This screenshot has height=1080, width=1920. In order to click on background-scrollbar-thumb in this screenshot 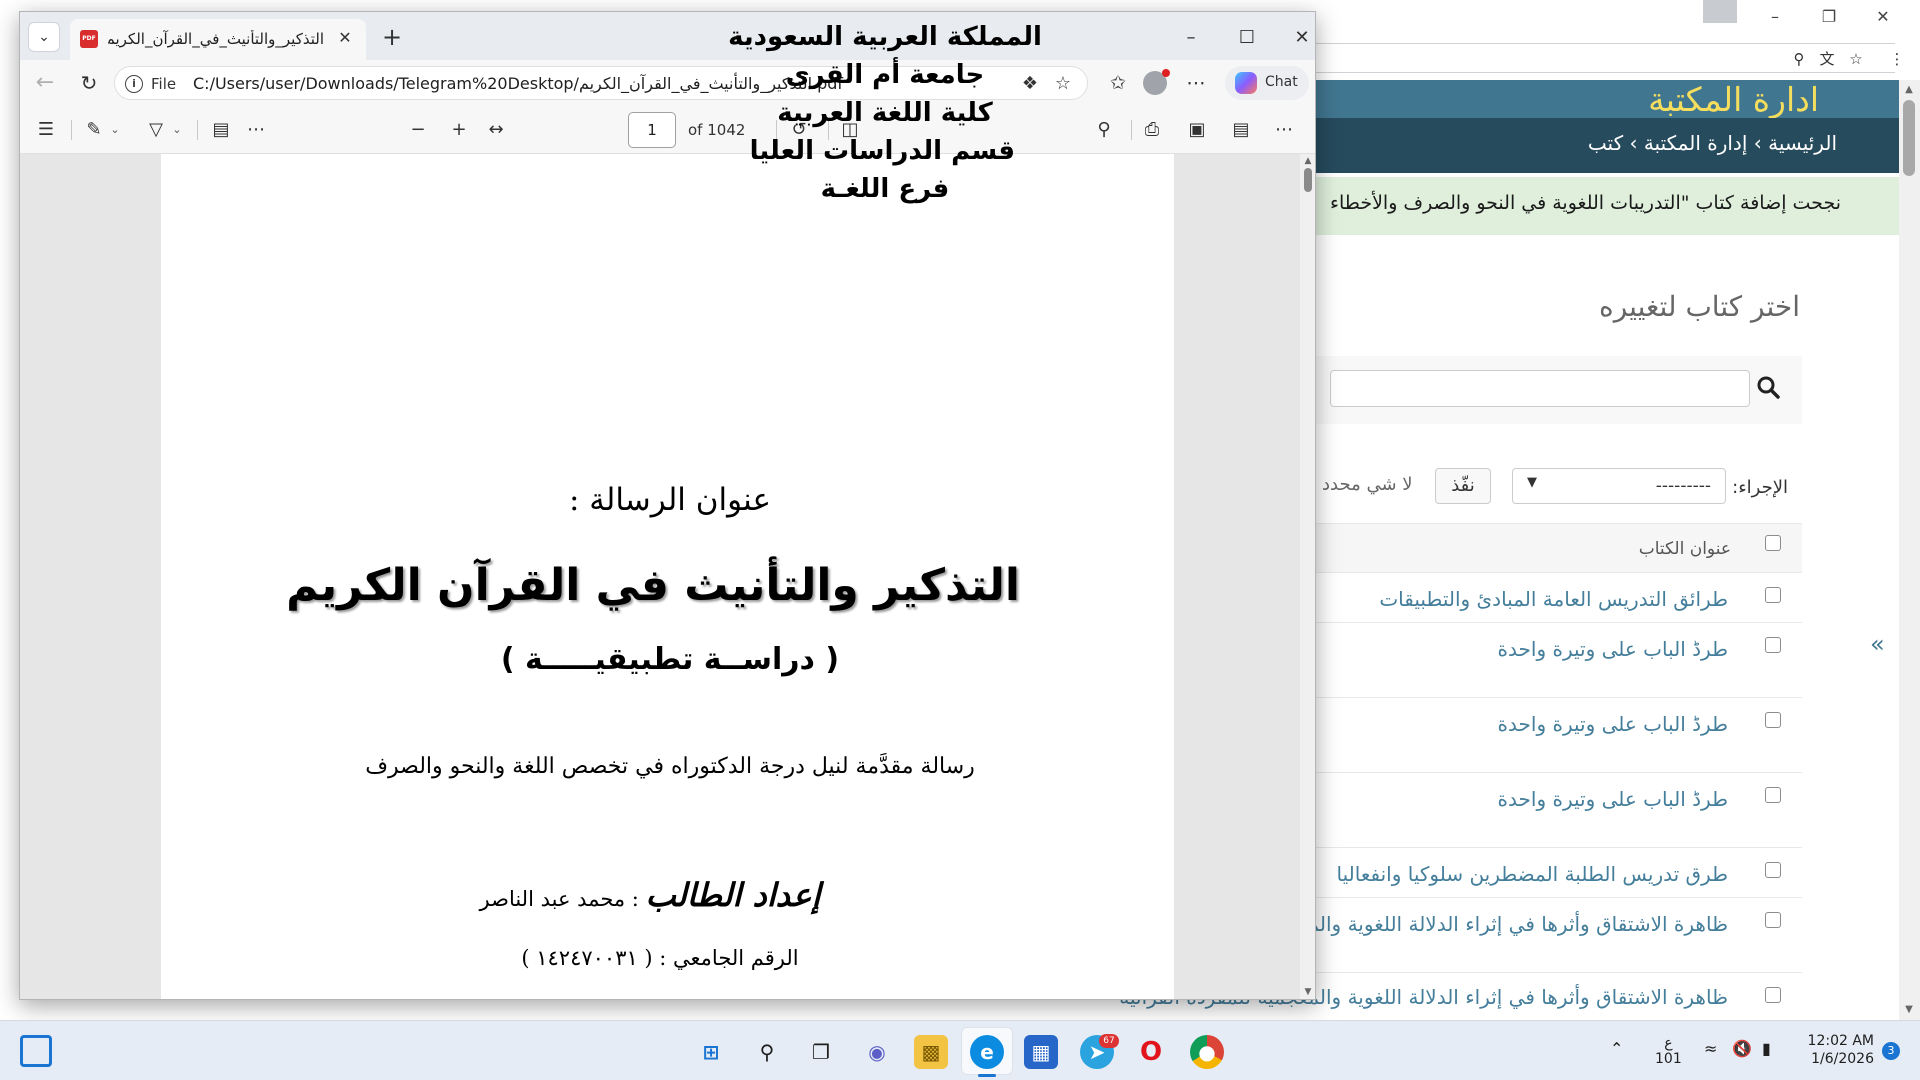, I will do `click(1909, 138)`.